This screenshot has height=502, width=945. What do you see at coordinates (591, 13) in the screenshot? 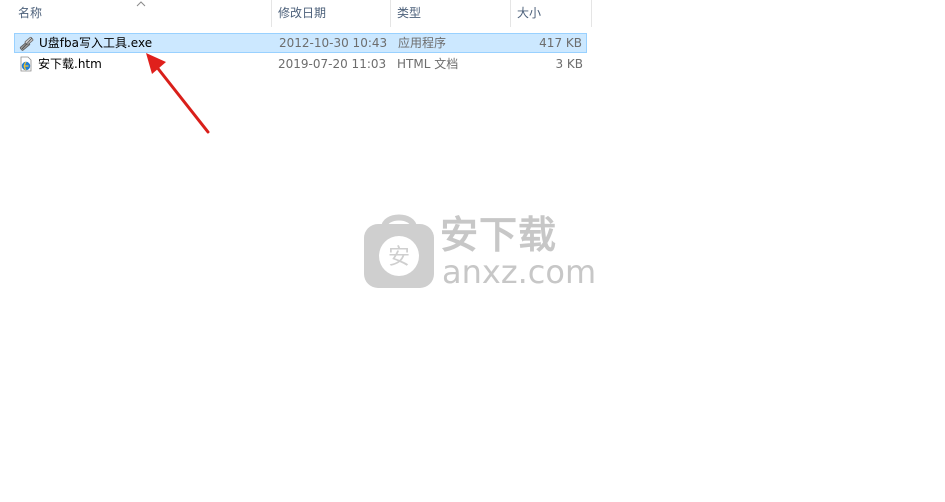
I see `column-divider` at bounding box center [591, 13].